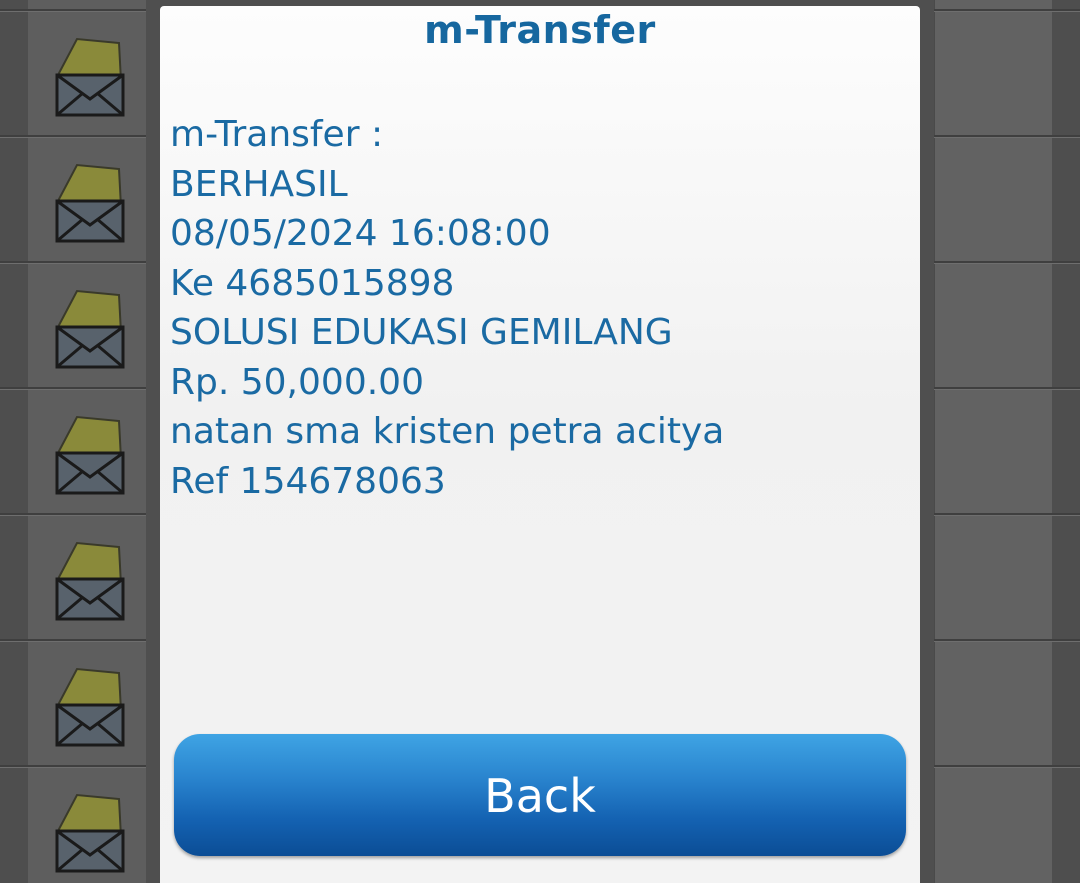 This screenshot has width=1080, height=883. I want to click on message-line-reference: Ref 154678063, so click(308, 481).